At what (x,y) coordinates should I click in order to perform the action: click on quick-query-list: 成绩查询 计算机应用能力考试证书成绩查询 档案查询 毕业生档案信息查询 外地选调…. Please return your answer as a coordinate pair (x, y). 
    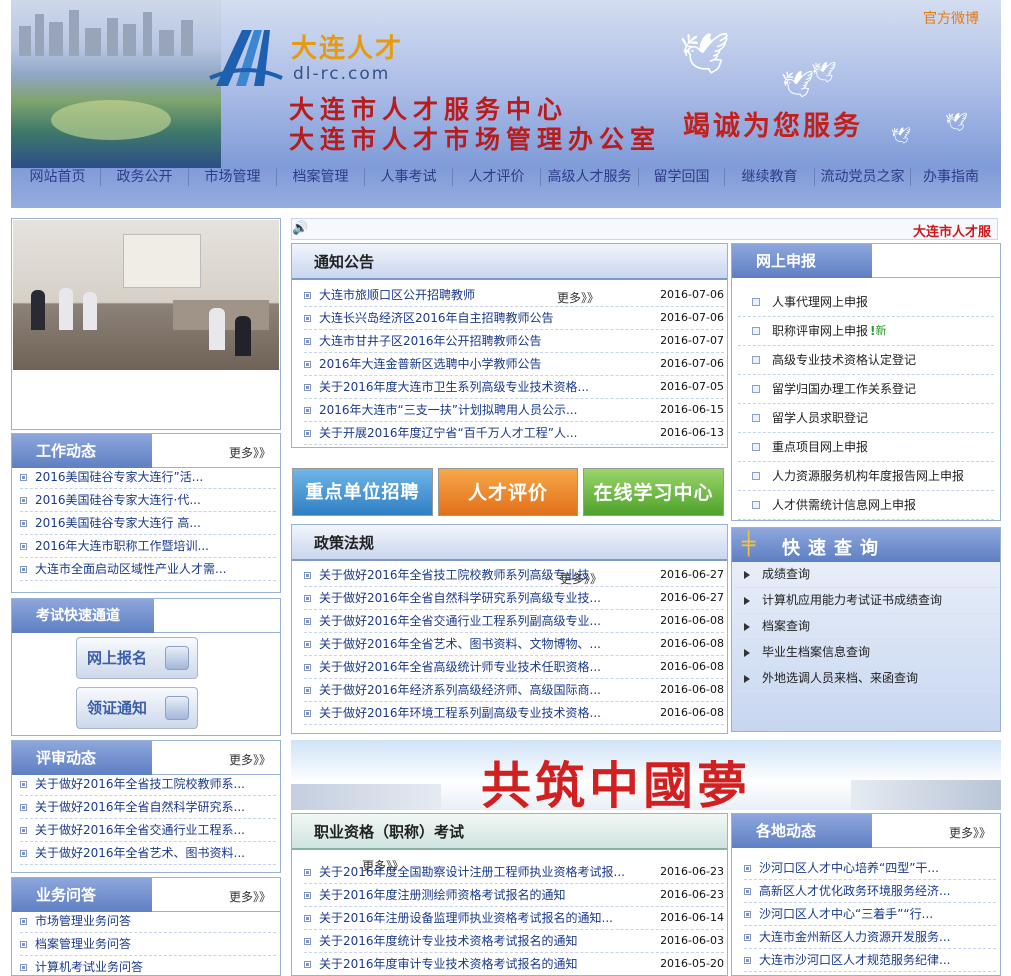
    Looking at the image, I should click on (867, 627).